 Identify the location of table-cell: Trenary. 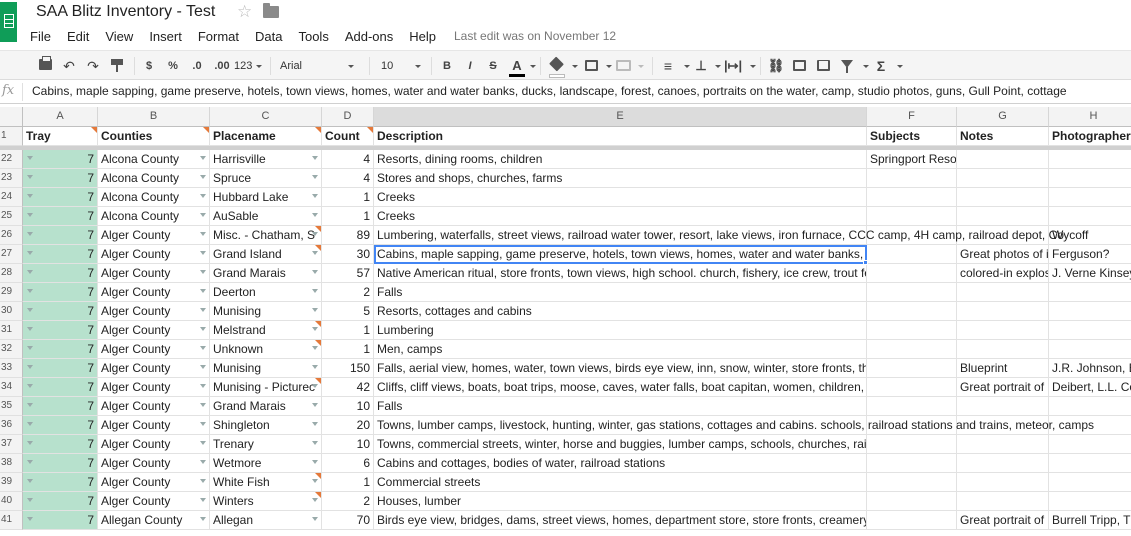
(266, 444).